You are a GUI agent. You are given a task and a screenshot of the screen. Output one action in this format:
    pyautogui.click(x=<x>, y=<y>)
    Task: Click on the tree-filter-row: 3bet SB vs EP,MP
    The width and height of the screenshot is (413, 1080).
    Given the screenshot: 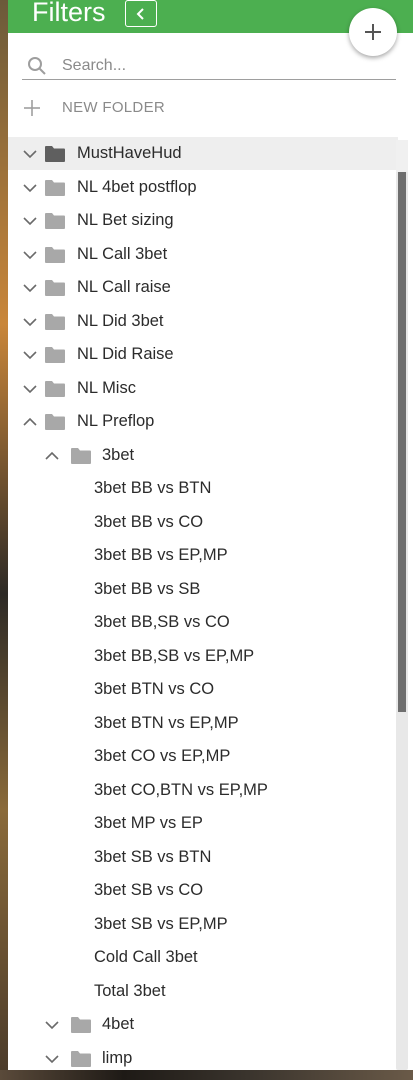 What is the action you would take?
    pyautogui.click(x=203, y=924)
    